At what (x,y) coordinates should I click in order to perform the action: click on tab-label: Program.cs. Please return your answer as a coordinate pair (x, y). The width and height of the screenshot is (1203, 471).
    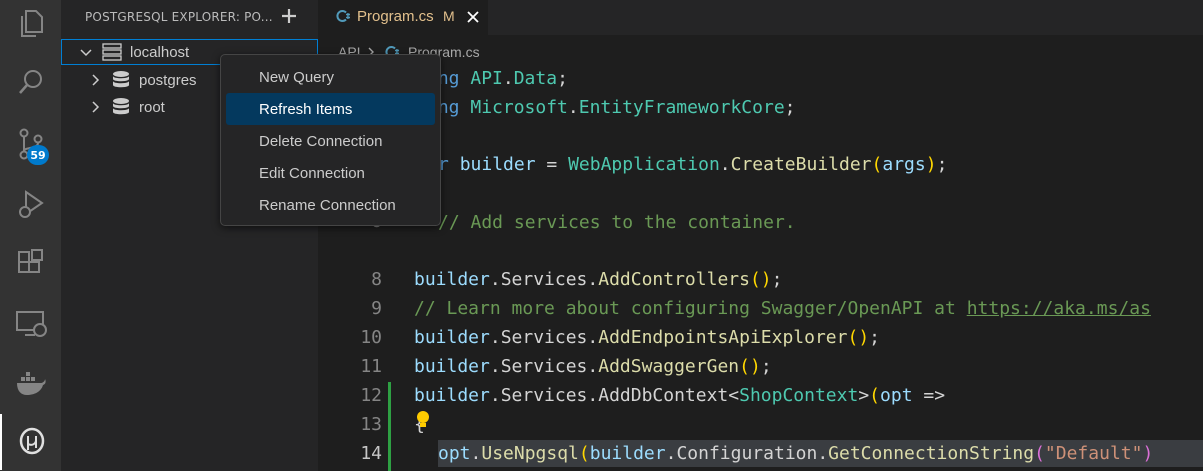
    Looking at the image, I should click on (395, 16).